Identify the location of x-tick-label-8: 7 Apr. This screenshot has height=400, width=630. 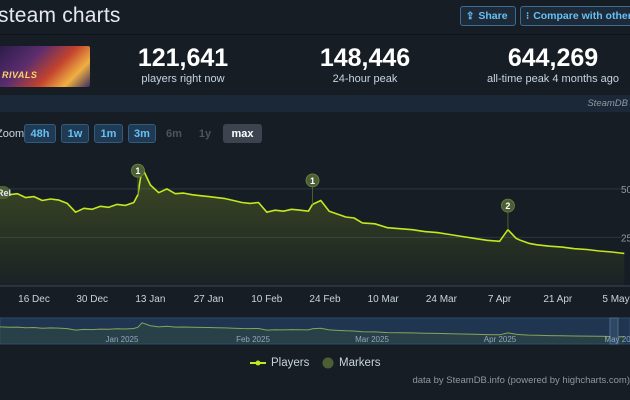
(500, 299).